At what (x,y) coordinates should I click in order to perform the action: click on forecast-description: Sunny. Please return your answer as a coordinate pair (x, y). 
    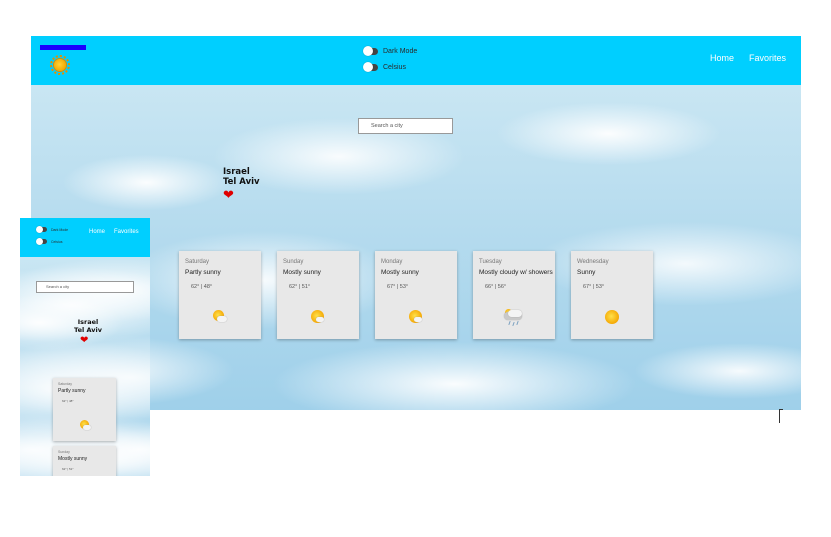
    Looking at the image, I should click on (586, 272).